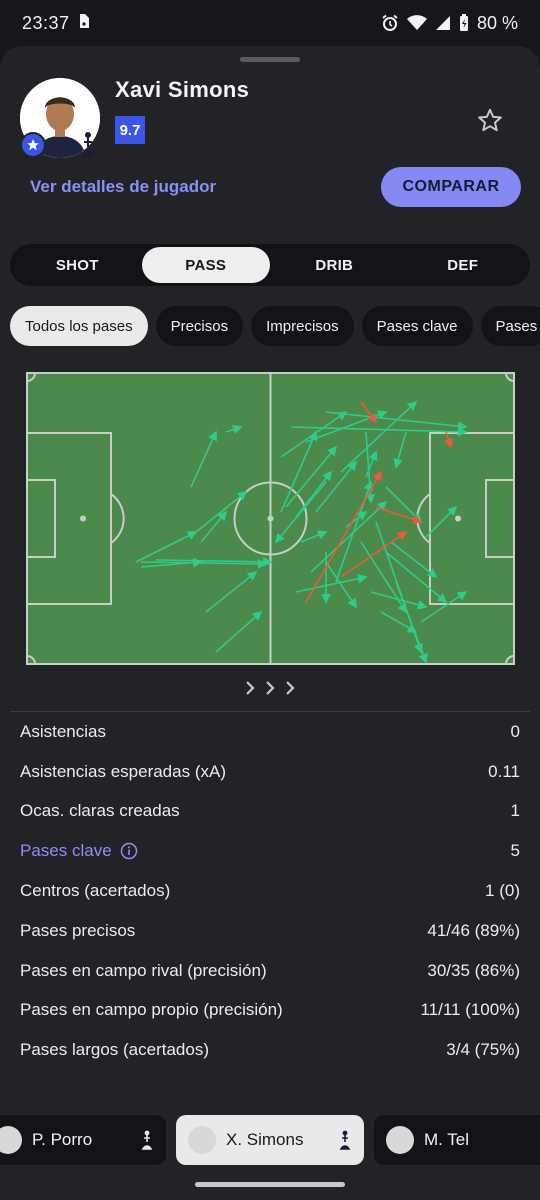  What do you see at coordinates (77, 265) in the screenshot?
I see `tab-shot: SHOT` at bounding box center [77, 265].